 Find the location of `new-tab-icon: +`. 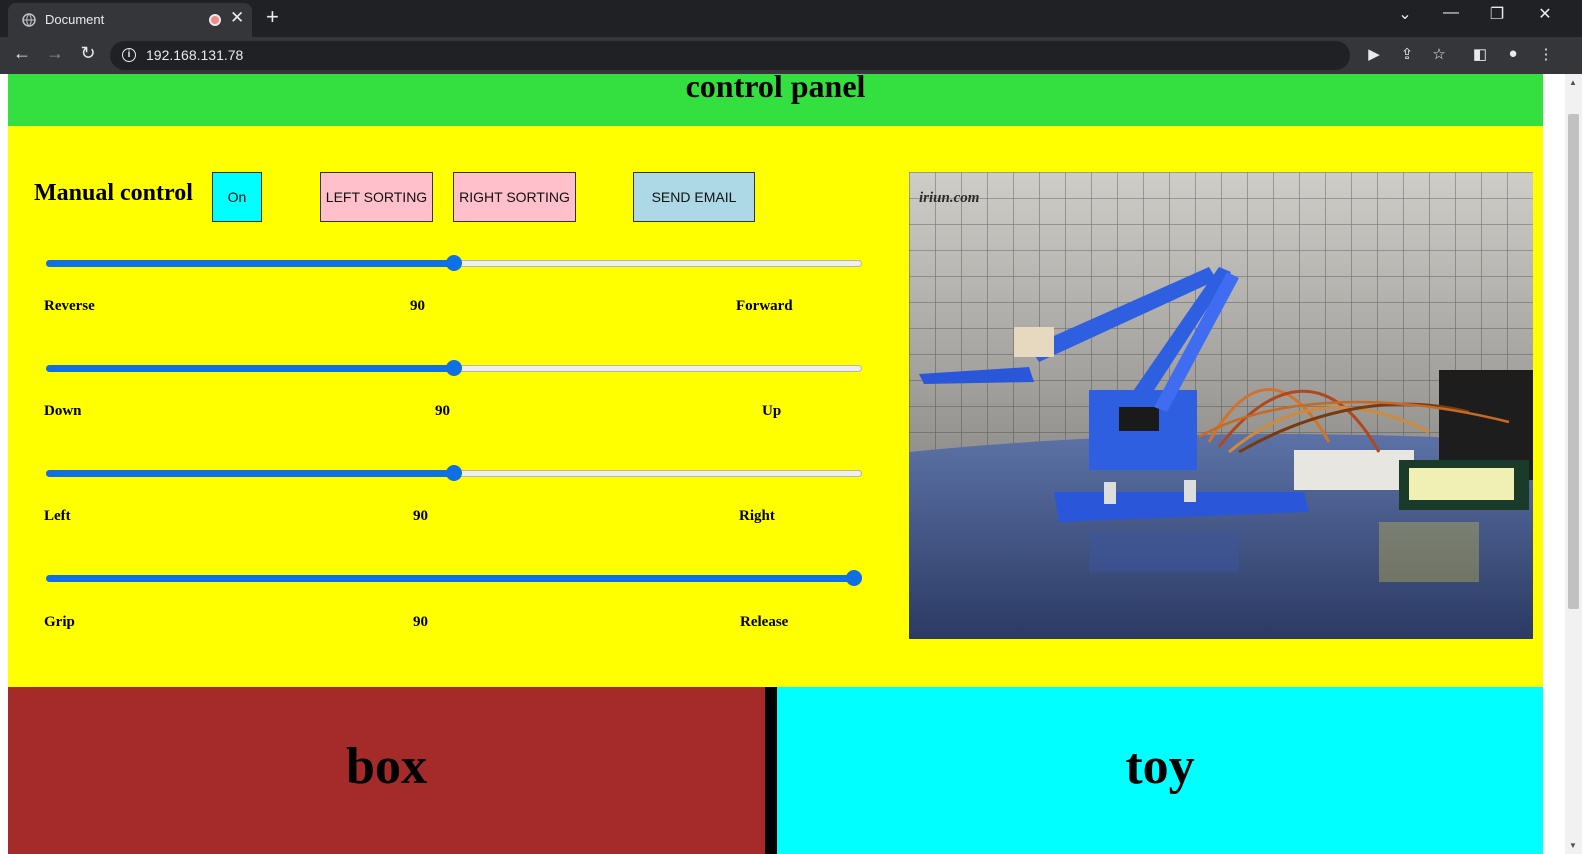

new-tab-icon: + is located at coordinates (272, 17).